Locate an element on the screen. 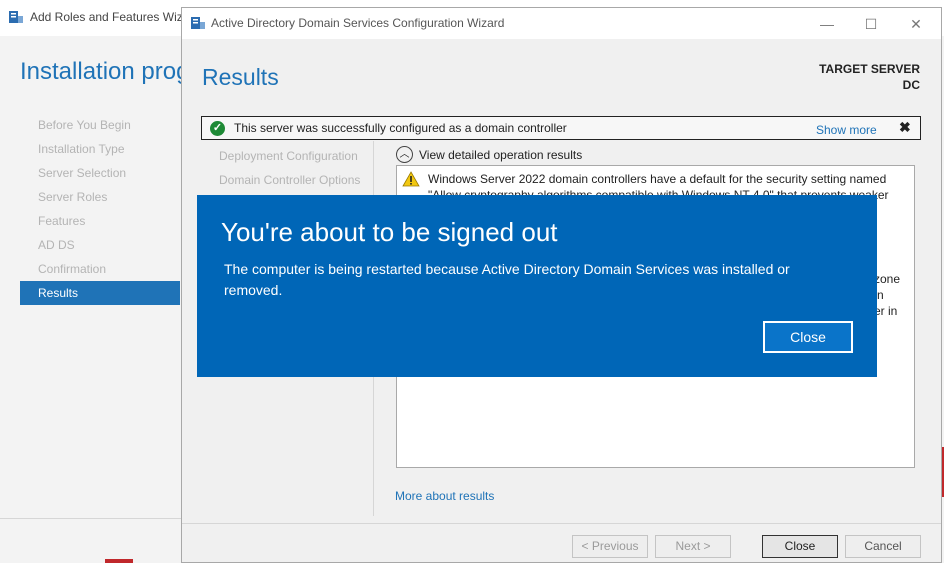  nav-step-before-you-begin: Before You Begin is located at coordinates (100, 125).